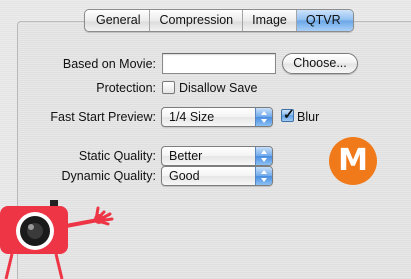  What do you see at coordinates (218, 88) in the screenshot?
I see `disallow-save-label: Disallow Save` at bounding box center [218, 88].